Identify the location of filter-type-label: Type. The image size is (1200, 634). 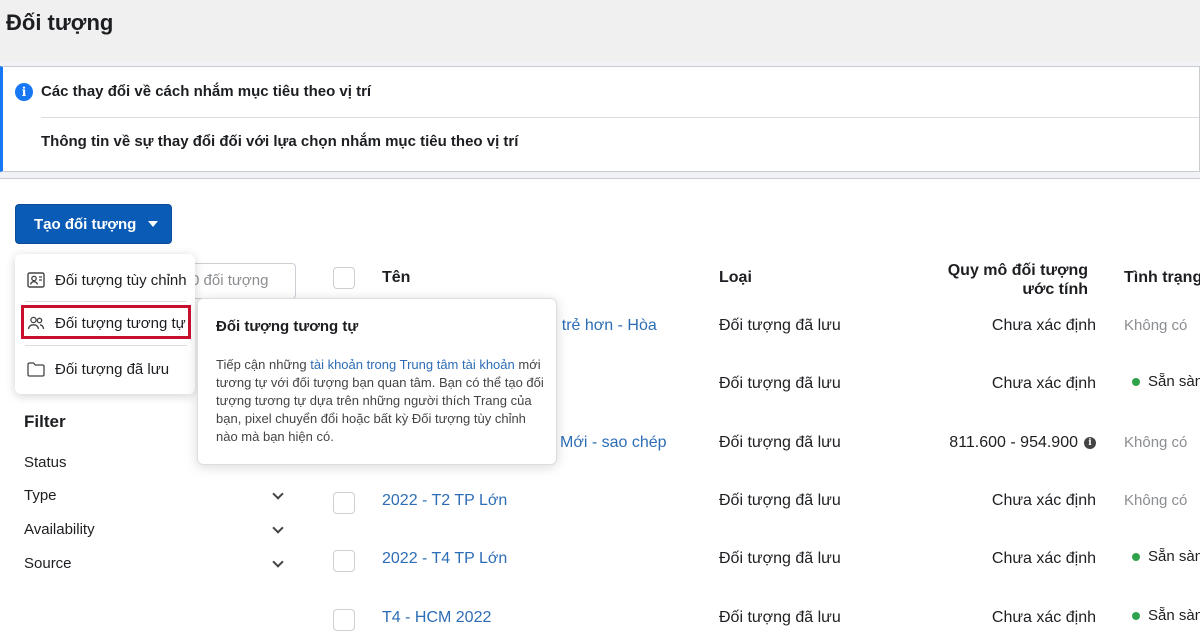
(40, 495).